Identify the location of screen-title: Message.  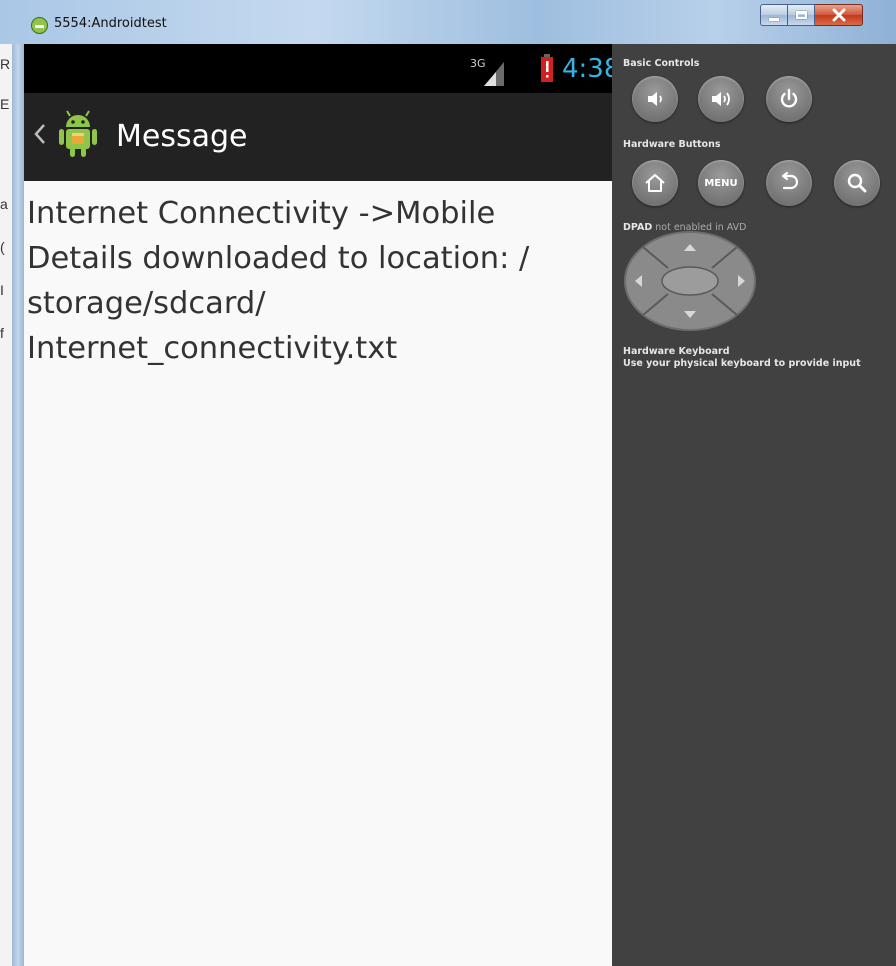
(182, 136).